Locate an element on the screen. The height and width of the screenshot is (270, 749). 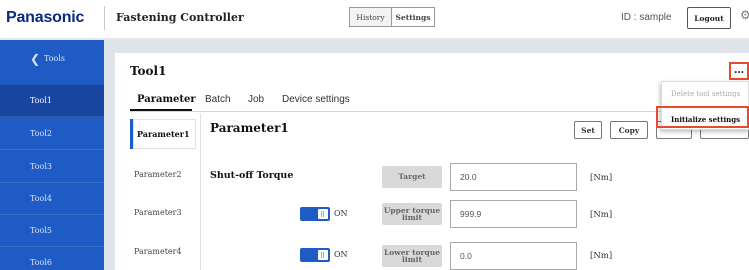
sidebar-back-tools: ❮ Tools is located at coordinates (52, 60).